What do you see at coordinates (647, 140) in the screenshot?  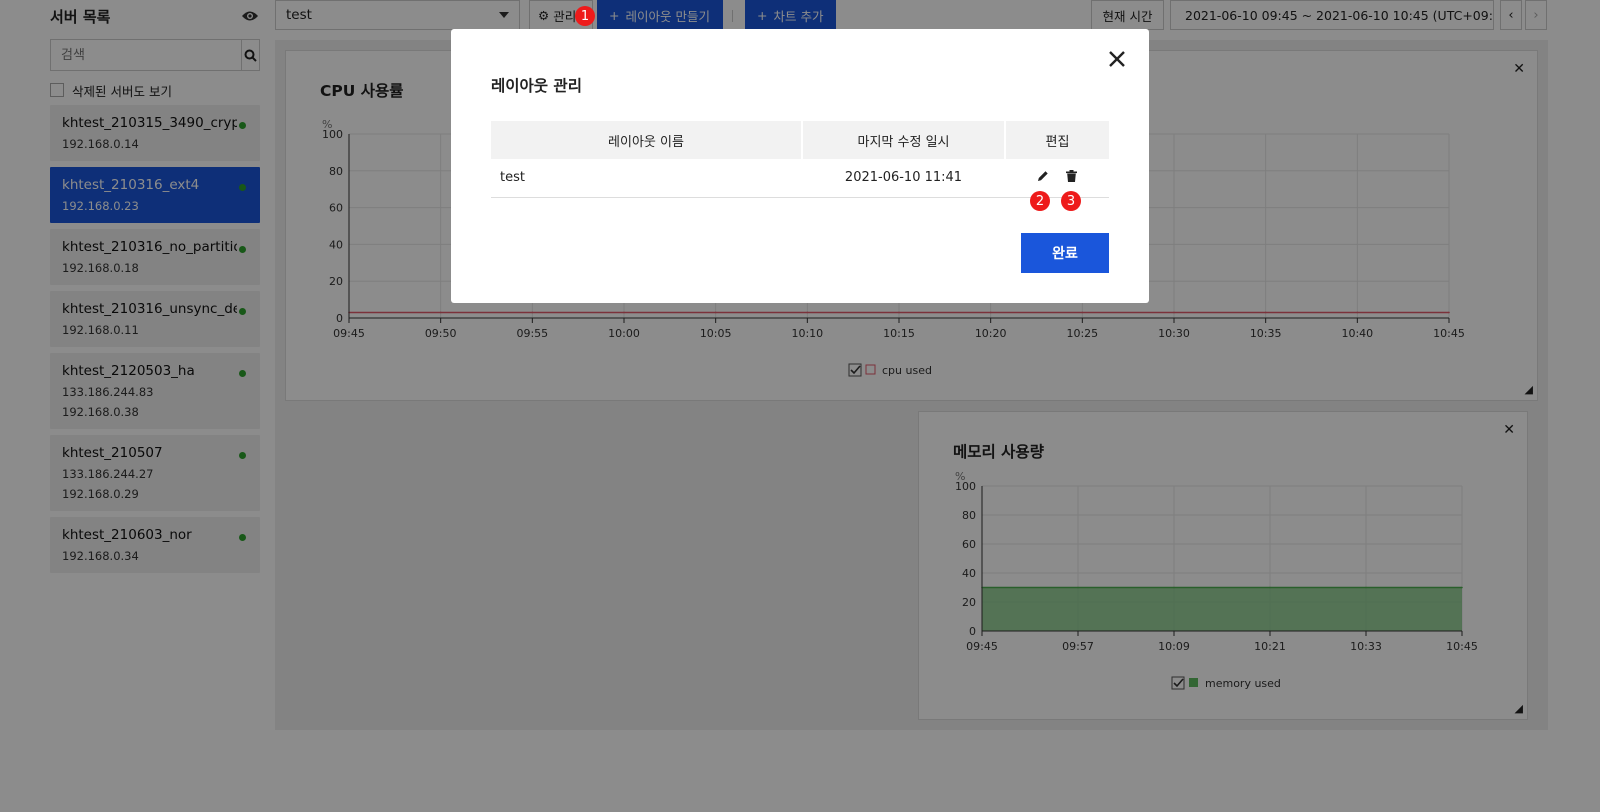 I see `column-header: 레이아웃 이름` at bounding box center [647, 140].